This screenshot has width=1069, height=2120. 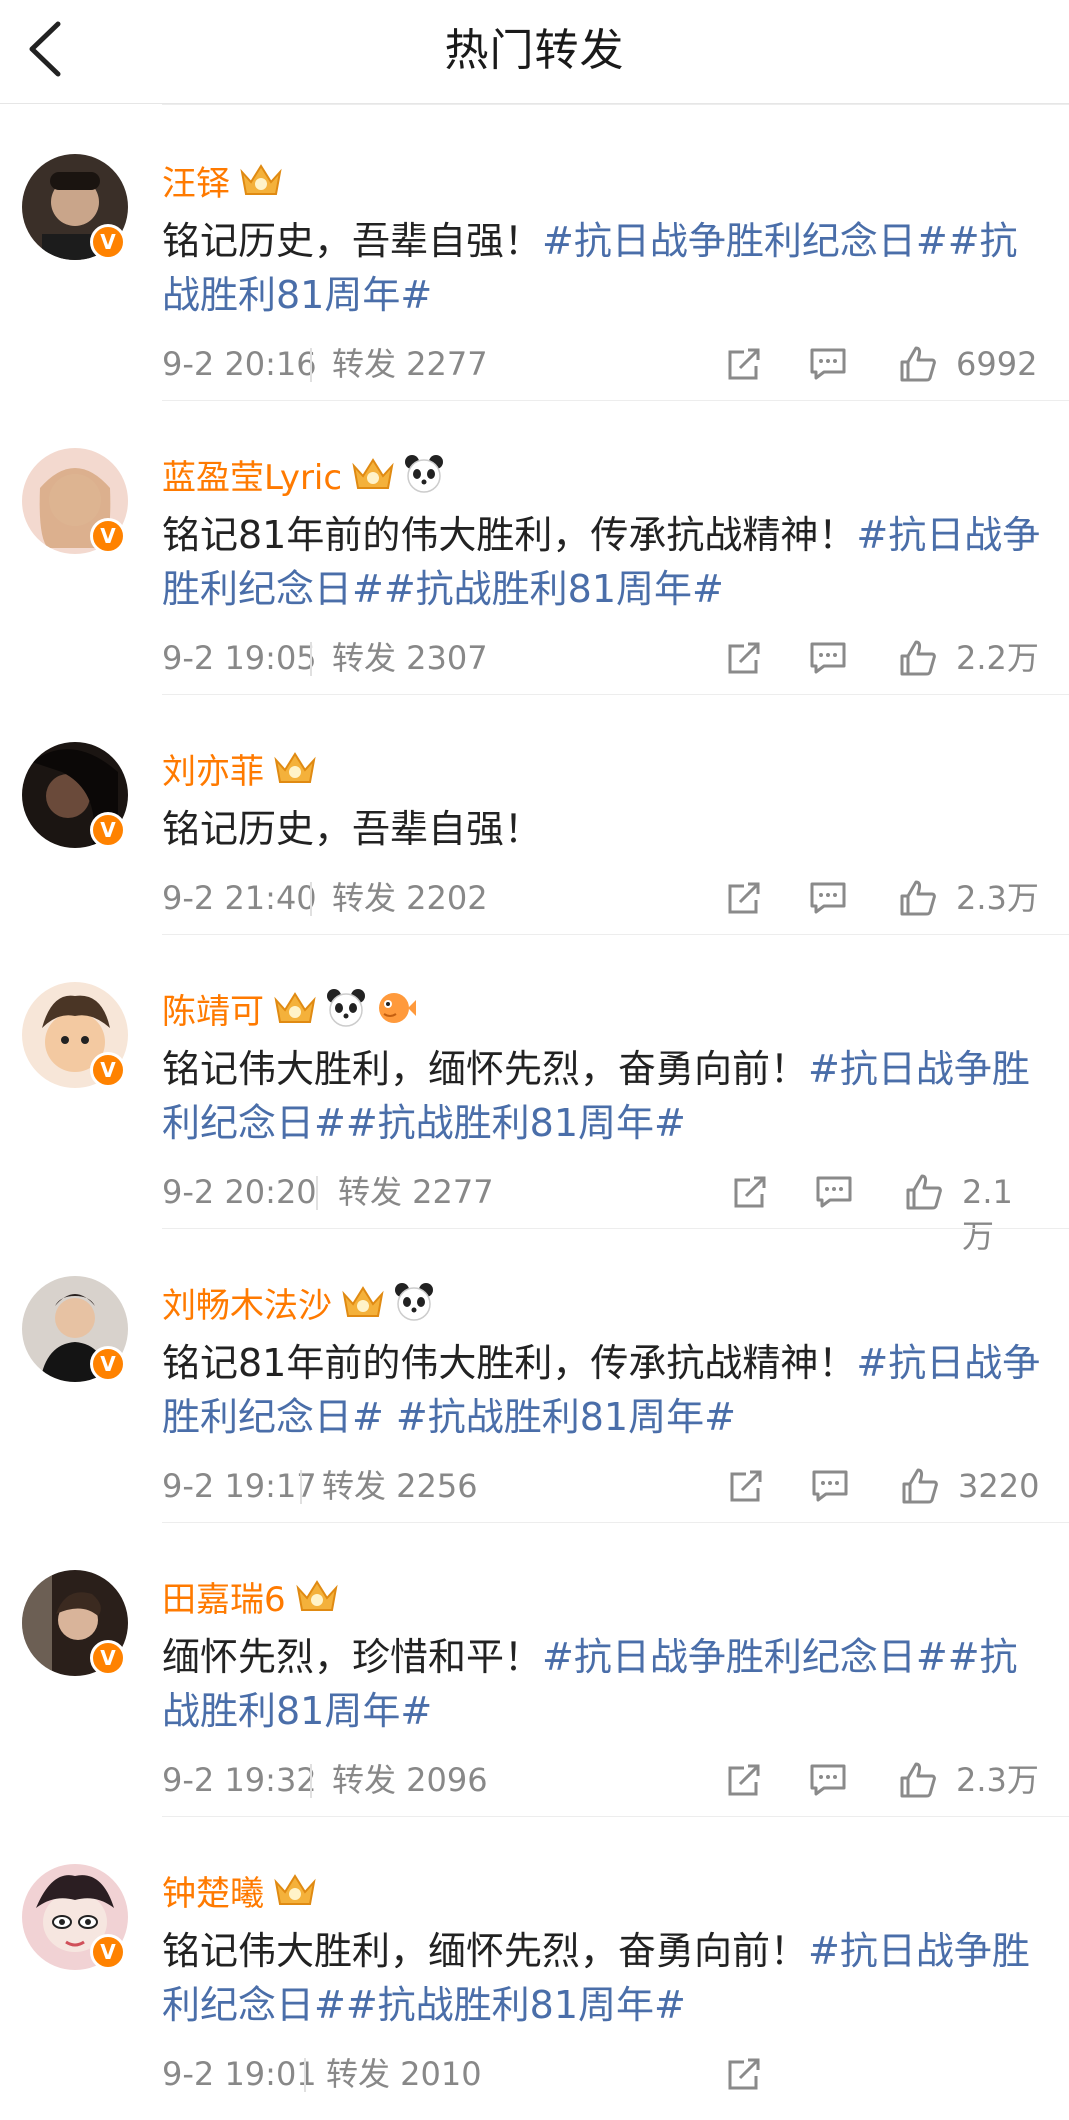 I want to click on post-meta: 9-2 19:01 转发 2010, so click(x=602, y=2074).